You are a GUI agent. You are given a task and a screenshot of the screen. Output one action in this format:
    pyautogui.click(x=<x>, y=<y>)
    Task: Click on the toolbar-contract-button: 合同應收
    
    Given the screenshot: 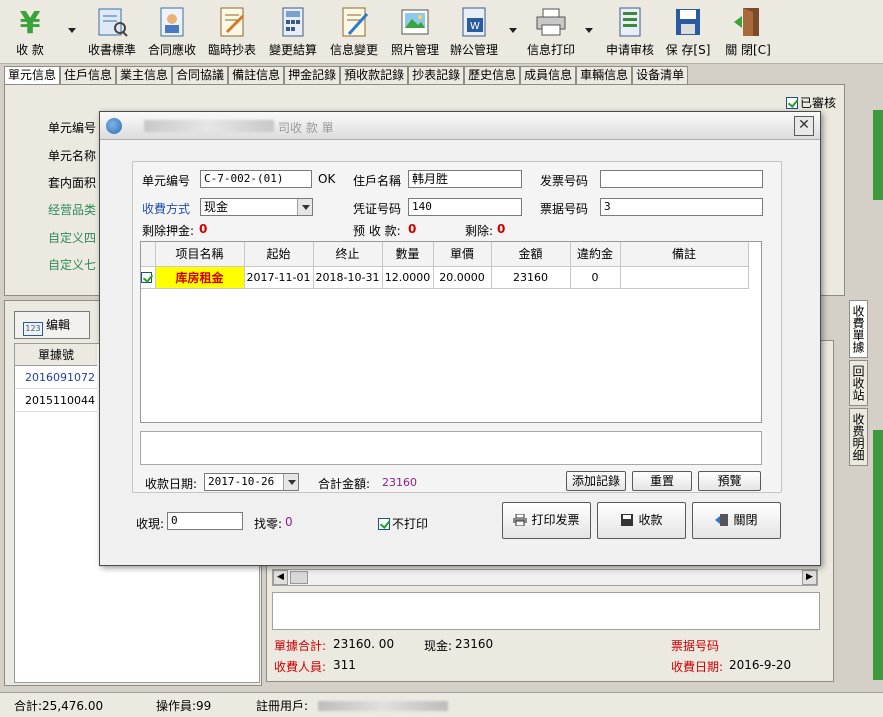 What is the action you would take?
    pyautogui.click(x=172, y=32)
    